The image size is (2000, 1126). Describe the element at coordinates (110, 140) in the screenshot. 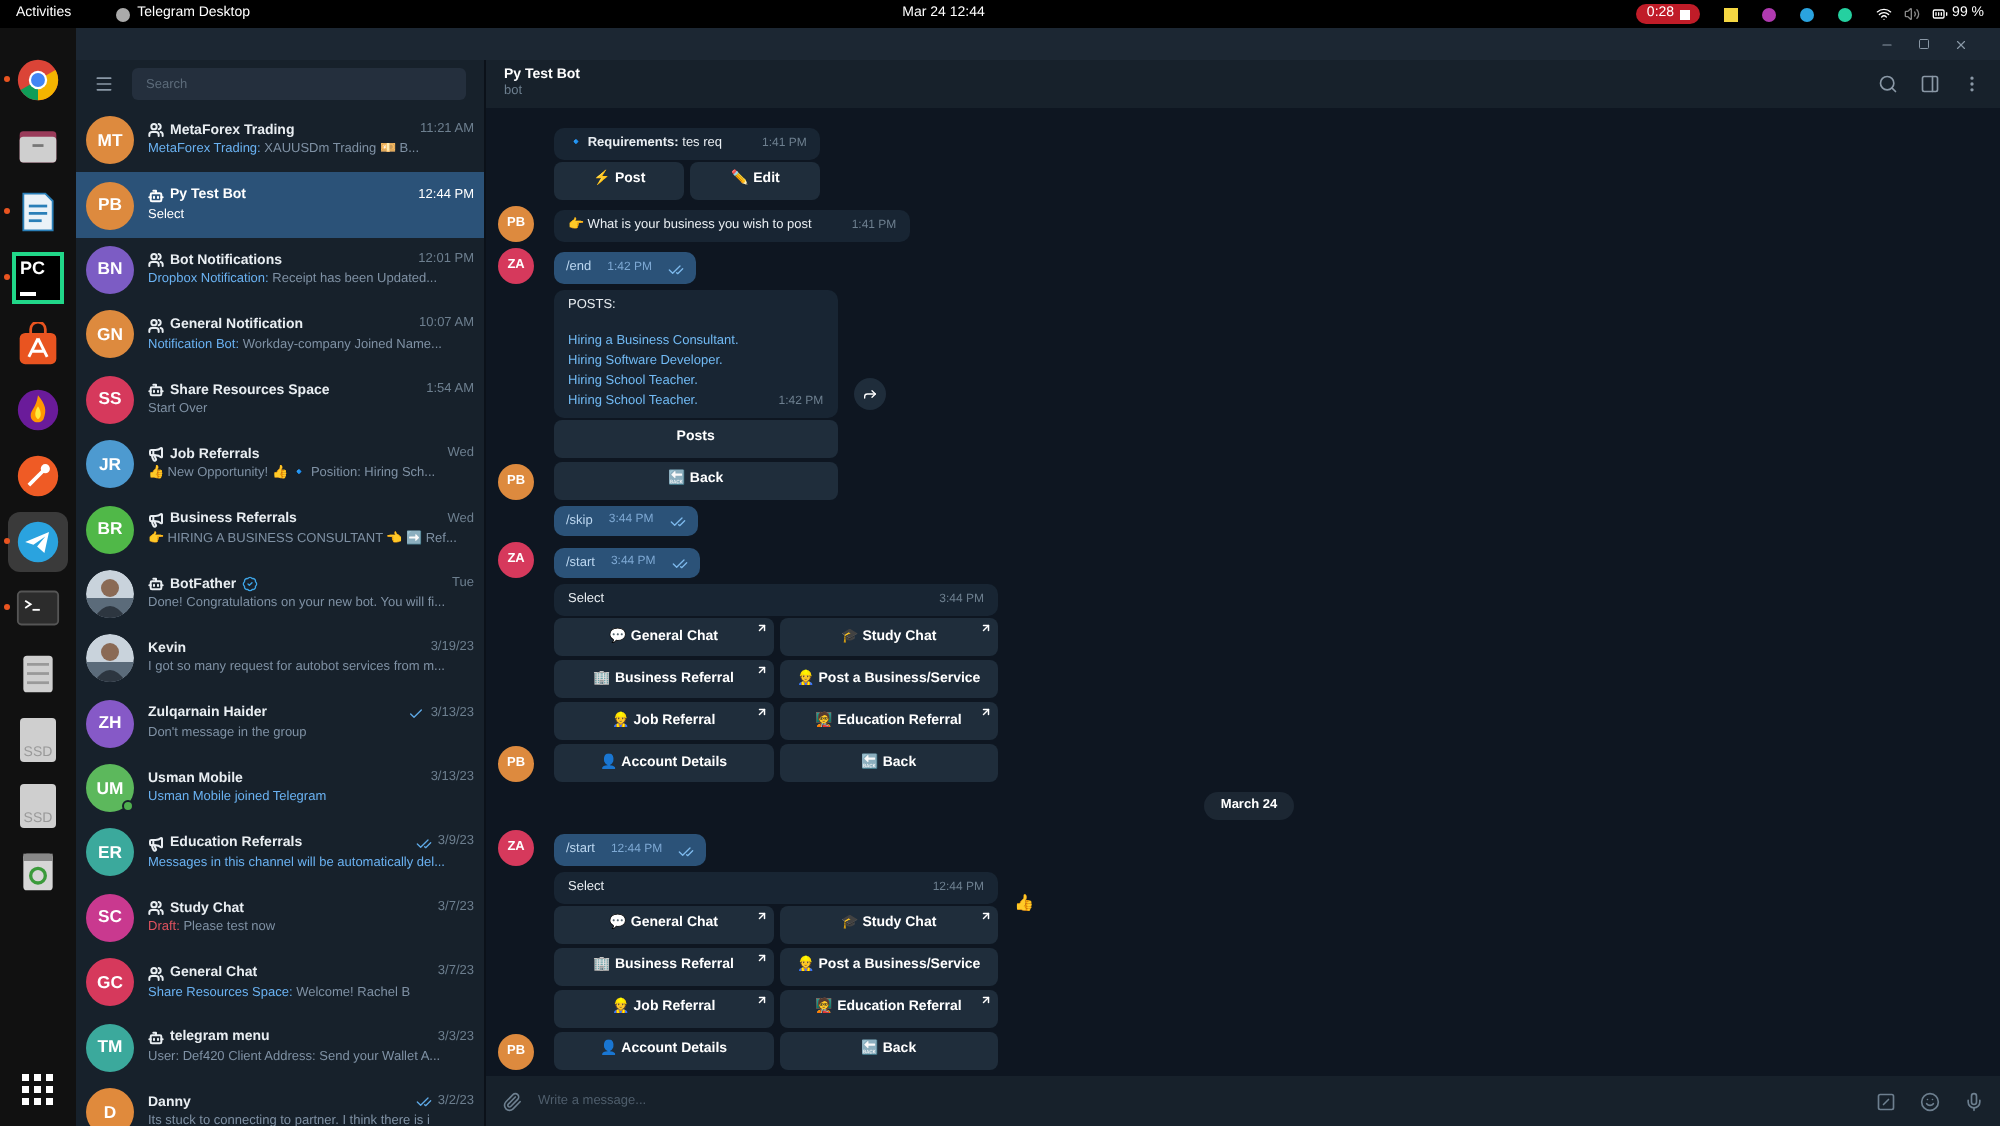

I see `avatar: MT` at that location.